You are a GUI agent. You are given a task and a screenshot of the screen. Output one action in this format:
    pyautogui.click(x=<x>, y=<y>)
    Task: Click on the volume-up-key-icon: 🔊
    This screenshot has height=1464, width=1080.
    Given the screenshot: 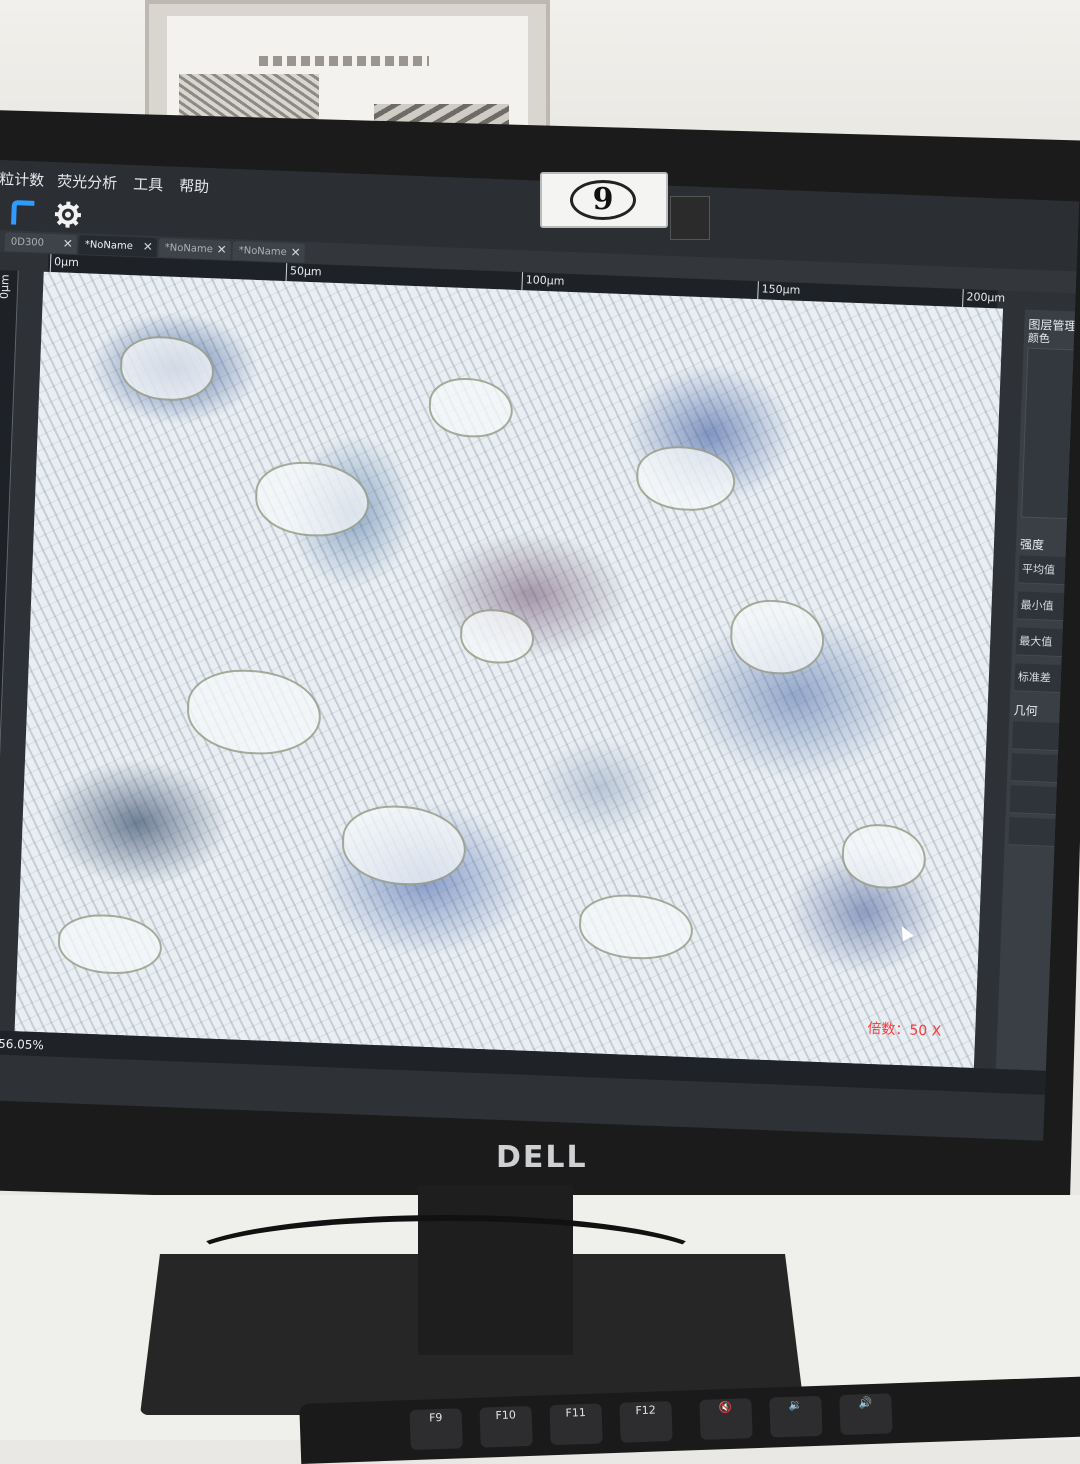 What is the action you would take?
    pyautogui.click(x=865, y=1414)
    